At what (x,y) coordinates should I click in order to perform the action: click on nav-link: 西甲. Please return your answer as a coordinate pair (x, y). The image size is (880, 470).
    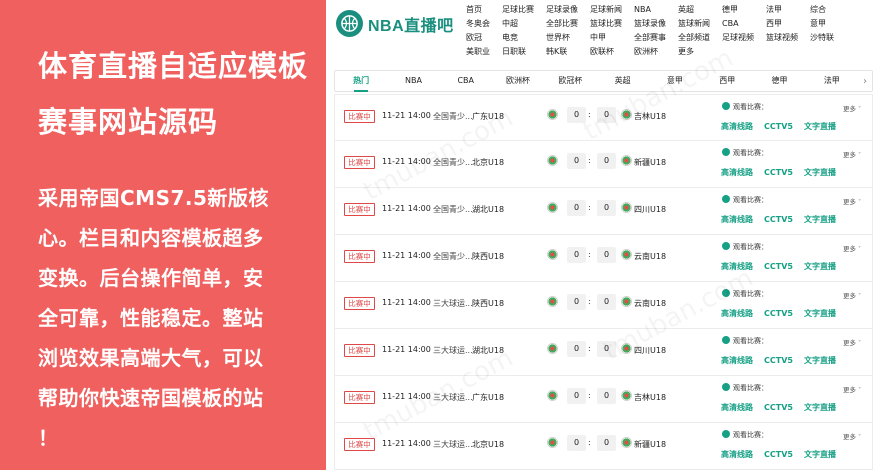
    Looking at the image, I should click on (782, 24).